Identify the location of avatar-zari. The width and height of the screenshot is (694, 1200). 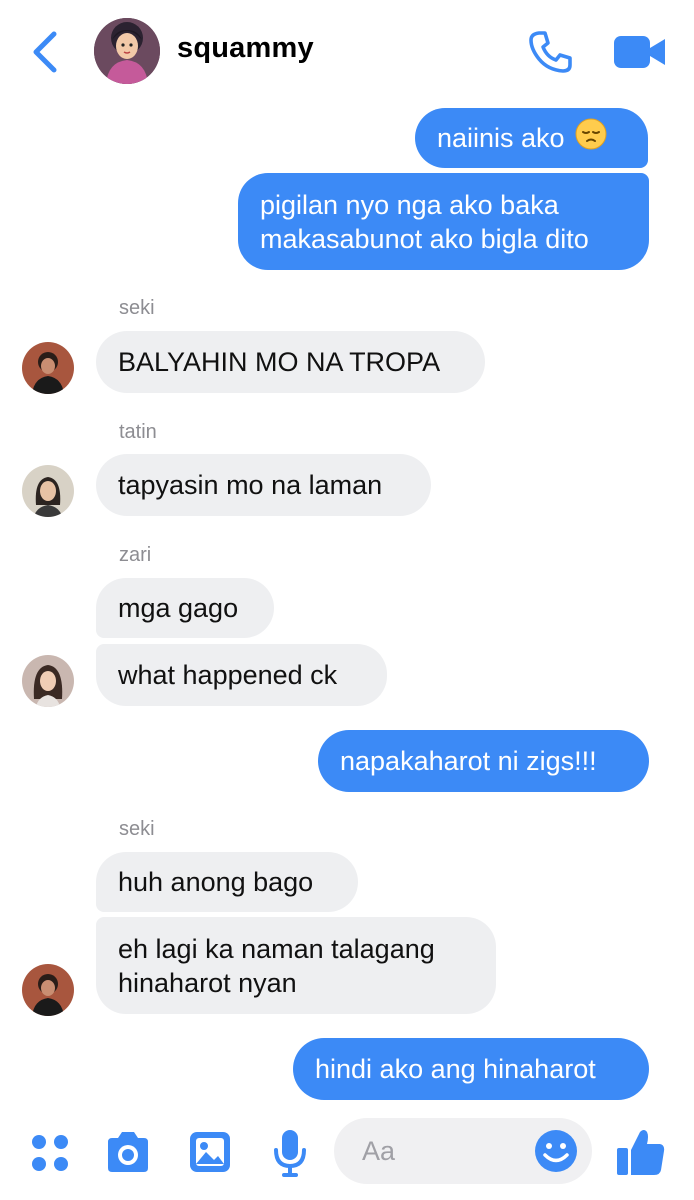
(48, 681).